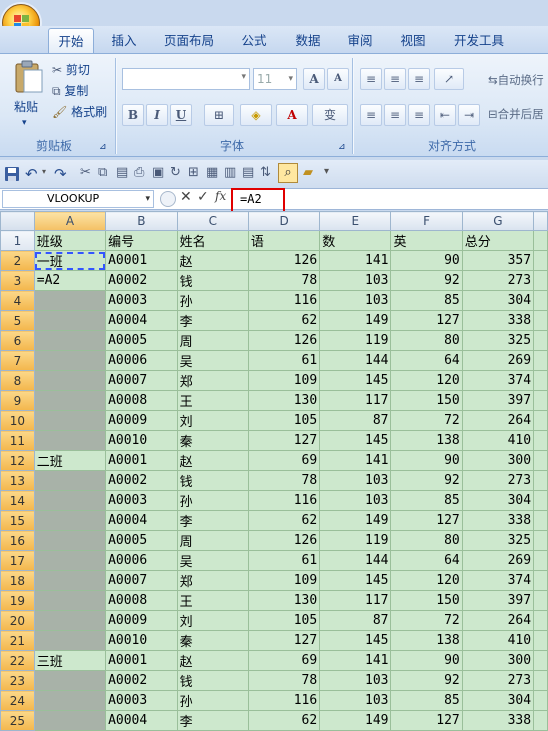  I want to click on cell-h5, so click(540, 320).